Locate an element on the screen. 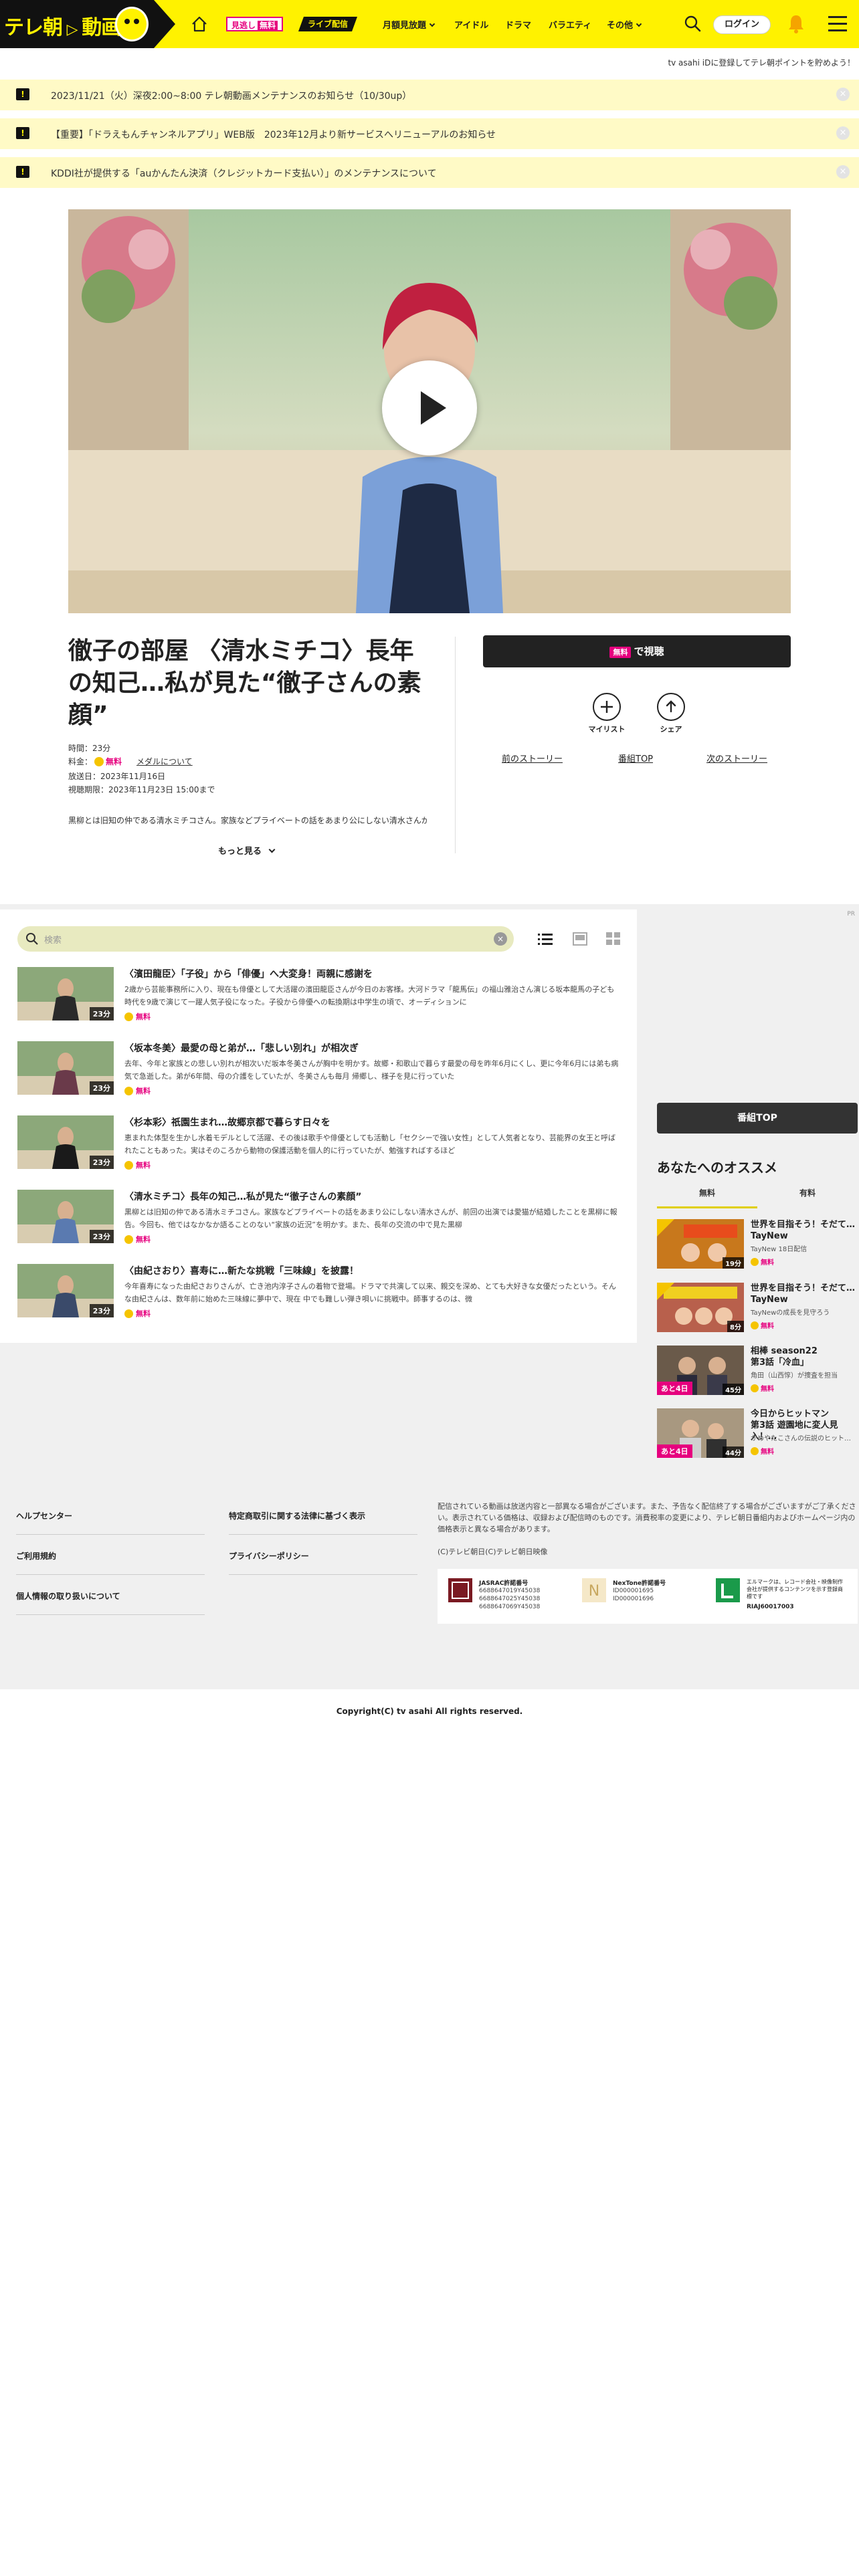  next-story-link: 次のストーリー is located at coordinates (737, 758).